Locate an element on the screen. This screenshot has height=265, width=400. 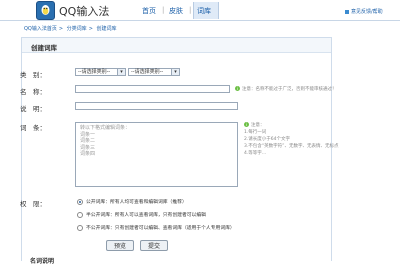
breadcrumb-category: 分类词库 is located at coordinates (77, 29).